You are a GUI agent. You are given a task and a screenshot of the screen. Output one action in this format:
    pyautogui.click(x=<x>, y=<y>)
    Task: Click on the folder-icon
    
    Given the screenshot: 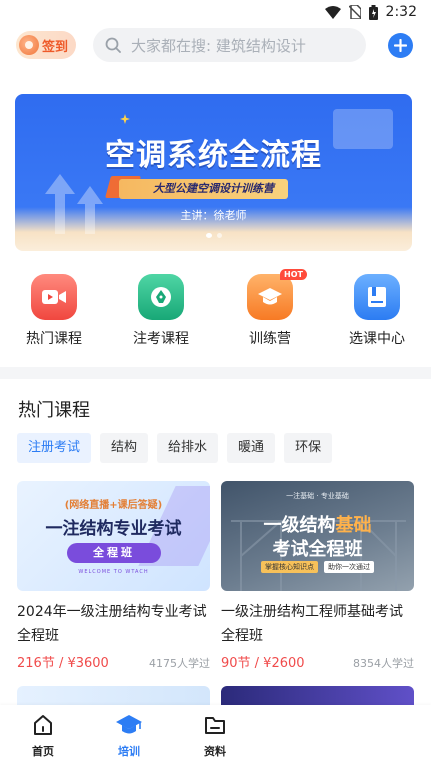 What is the action you would take?
    pyautogui.click(x=215, y=725)
    